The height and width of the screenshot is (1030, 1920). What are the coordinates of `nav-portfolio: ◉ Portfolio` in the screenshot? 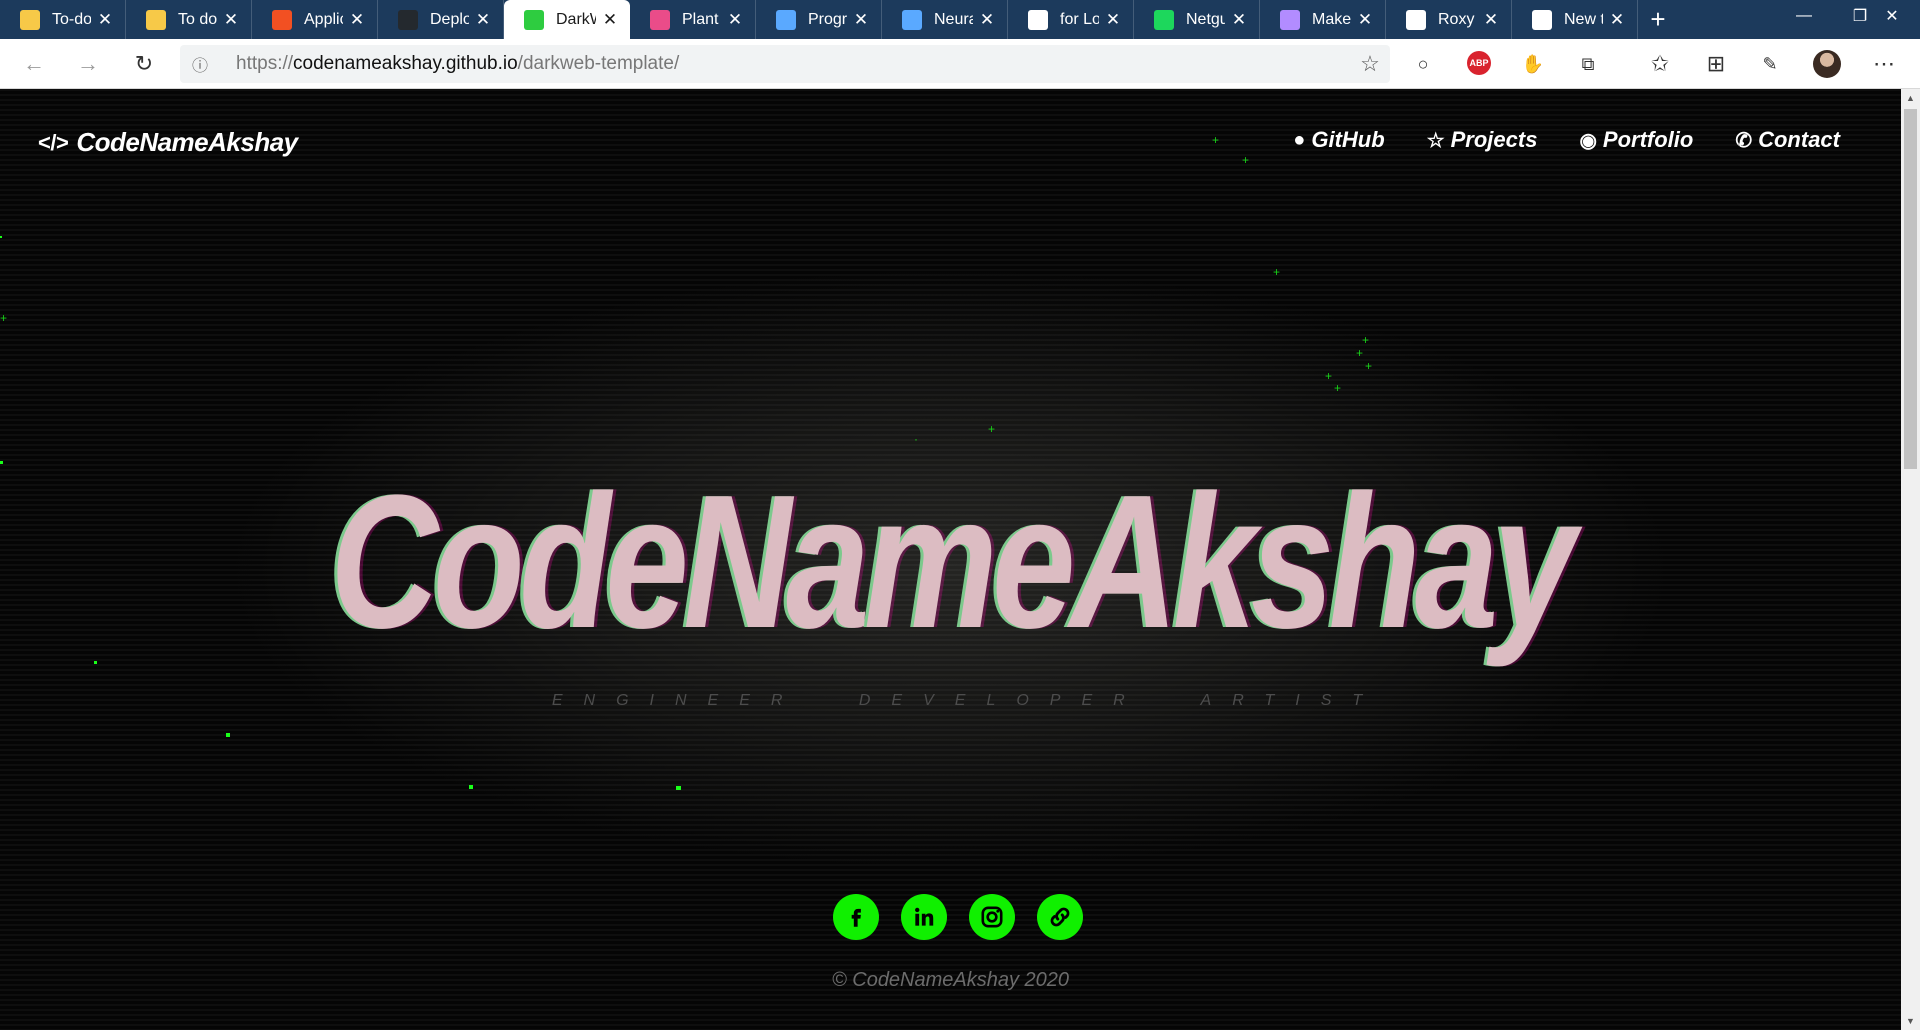 It's located at (1636, 140).